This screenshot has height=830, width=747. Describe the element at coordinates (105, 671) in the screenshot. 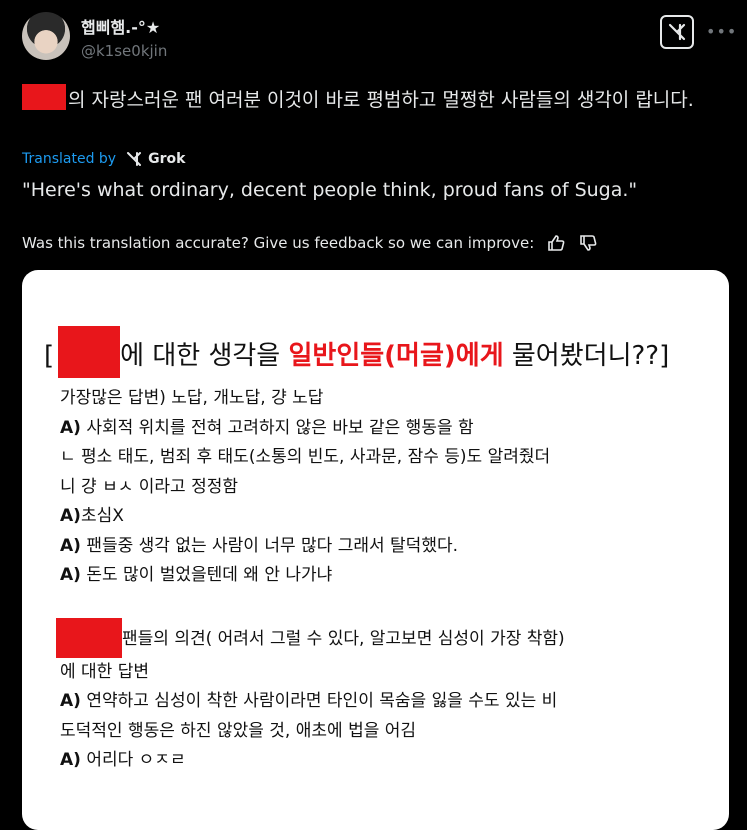

I see `image-section2-title-cont: 에 대한 답변` at that location.